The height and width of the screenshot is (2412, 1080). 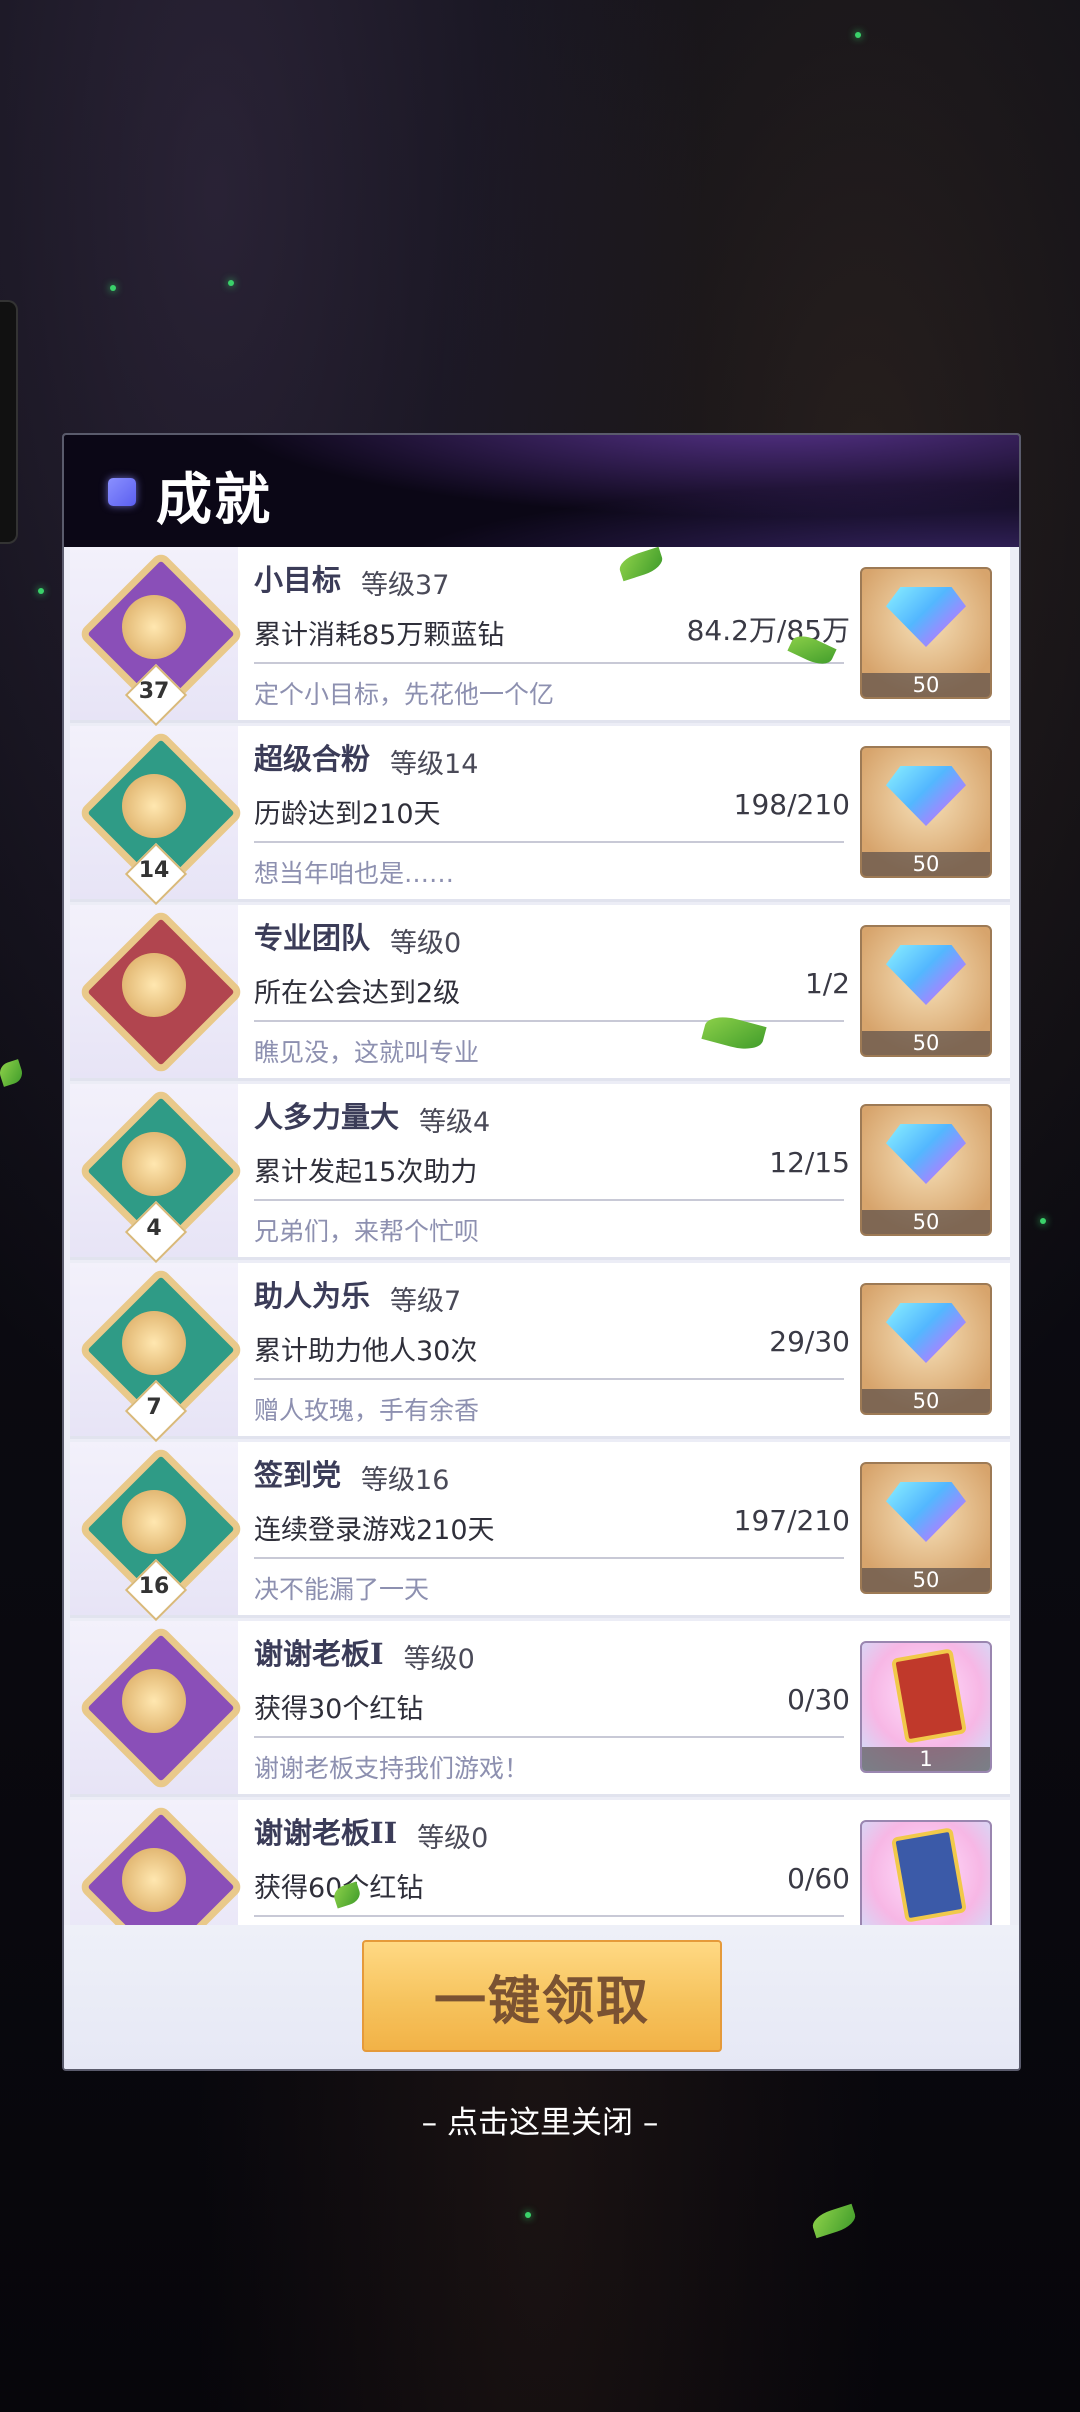 What do you see at coordinates (319, 1654) in the screenshot?
I see `achievement-name: 谢谢老板I` at bounding box center [319, 1654].